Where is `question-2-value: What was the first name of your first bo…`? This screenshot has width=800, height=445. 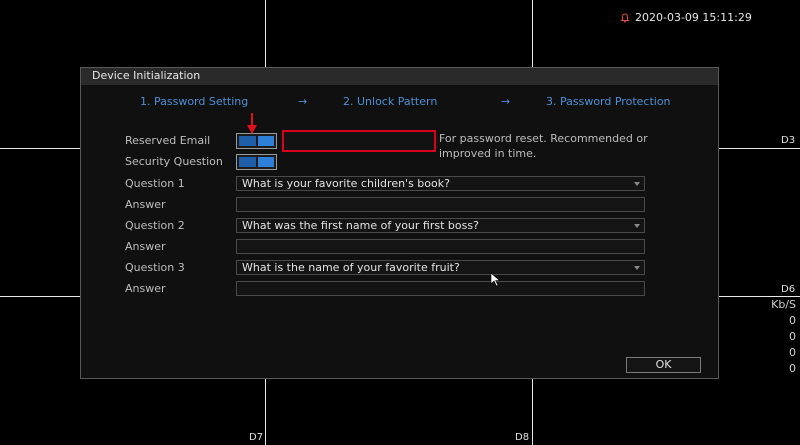 question-2-value: What was the first name of your first bo… is located at coordinates (360, 225).